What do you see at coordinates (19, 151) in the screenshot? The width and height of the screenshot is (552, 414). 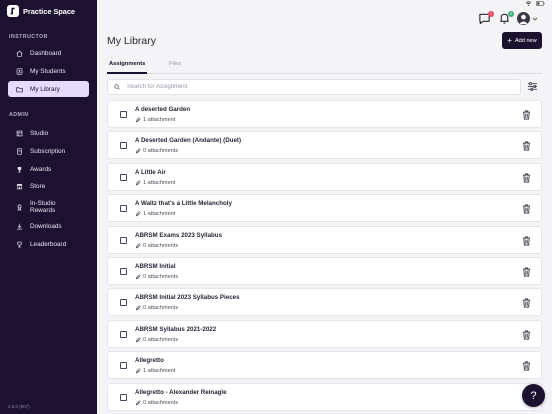 I see `subscription-icon` at bounding box center [19, 151].